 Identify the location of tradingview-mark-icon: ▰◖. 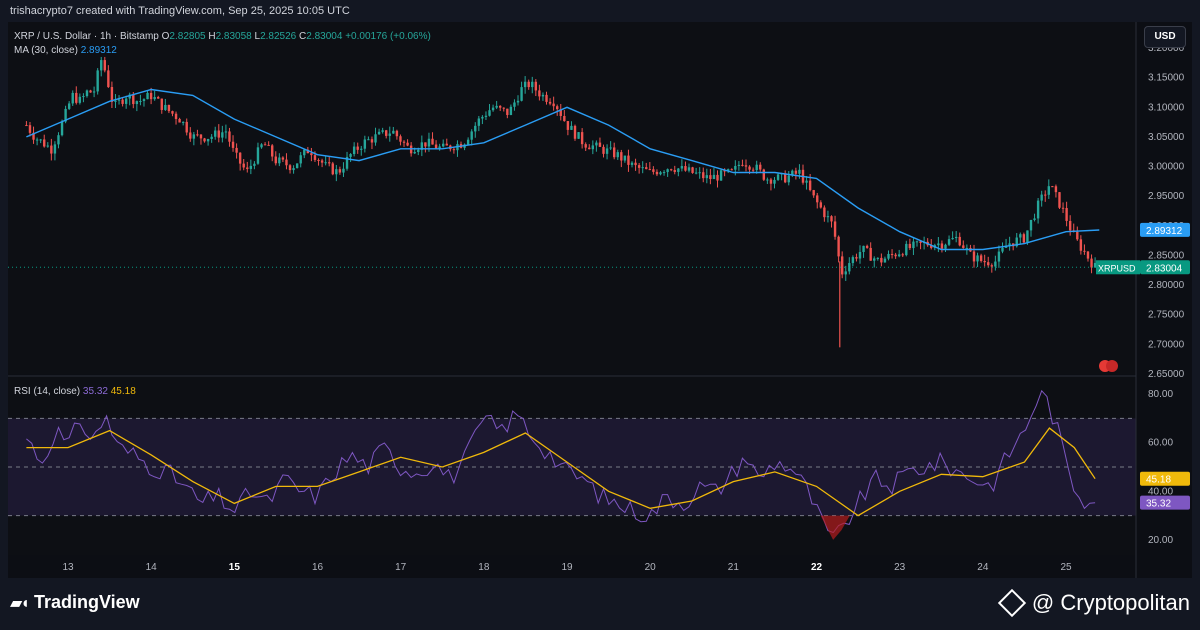
(20, 603).